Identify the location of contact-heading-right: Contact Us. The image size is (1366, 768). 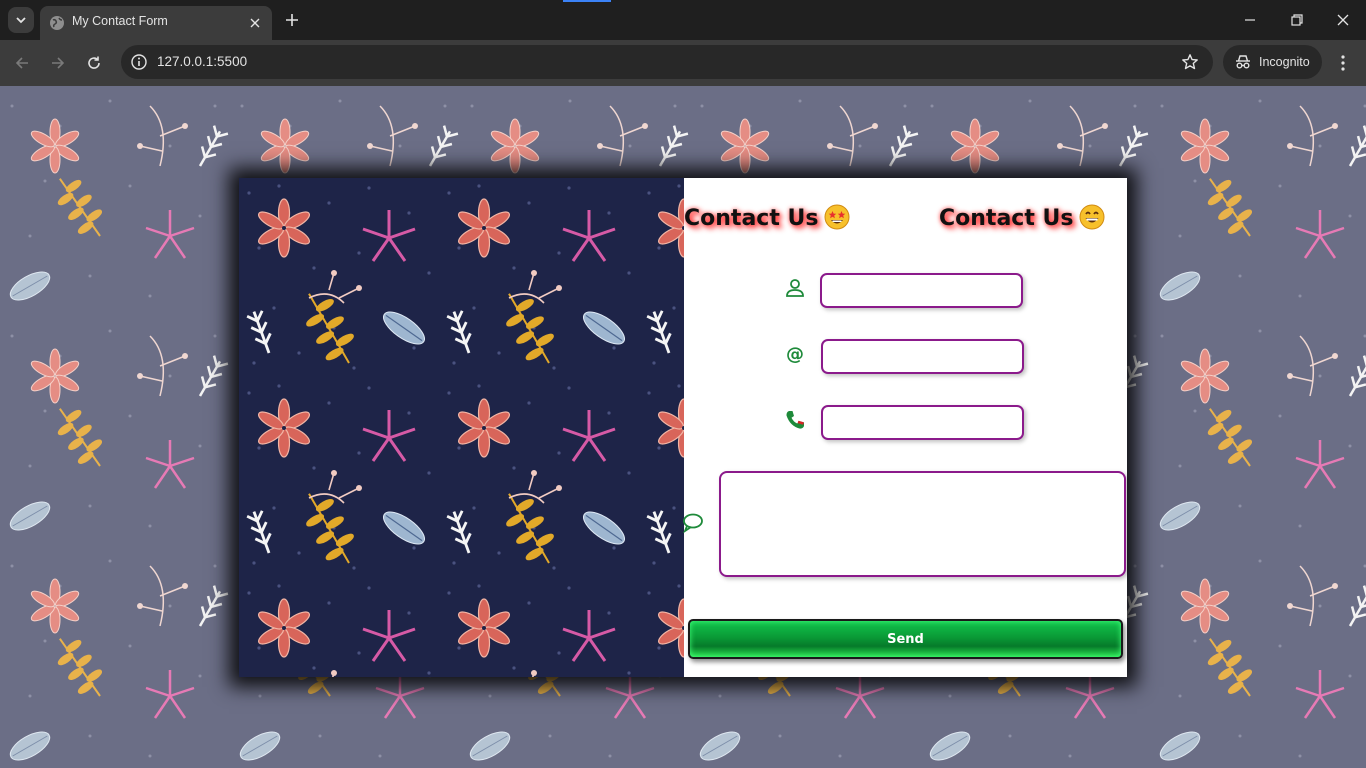
(1022, 217).